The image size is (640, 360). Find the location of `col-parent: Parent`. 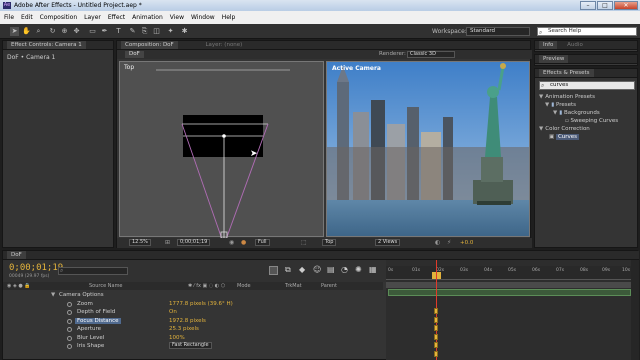

col-parent: Parent is located at coordinates (329, 286).